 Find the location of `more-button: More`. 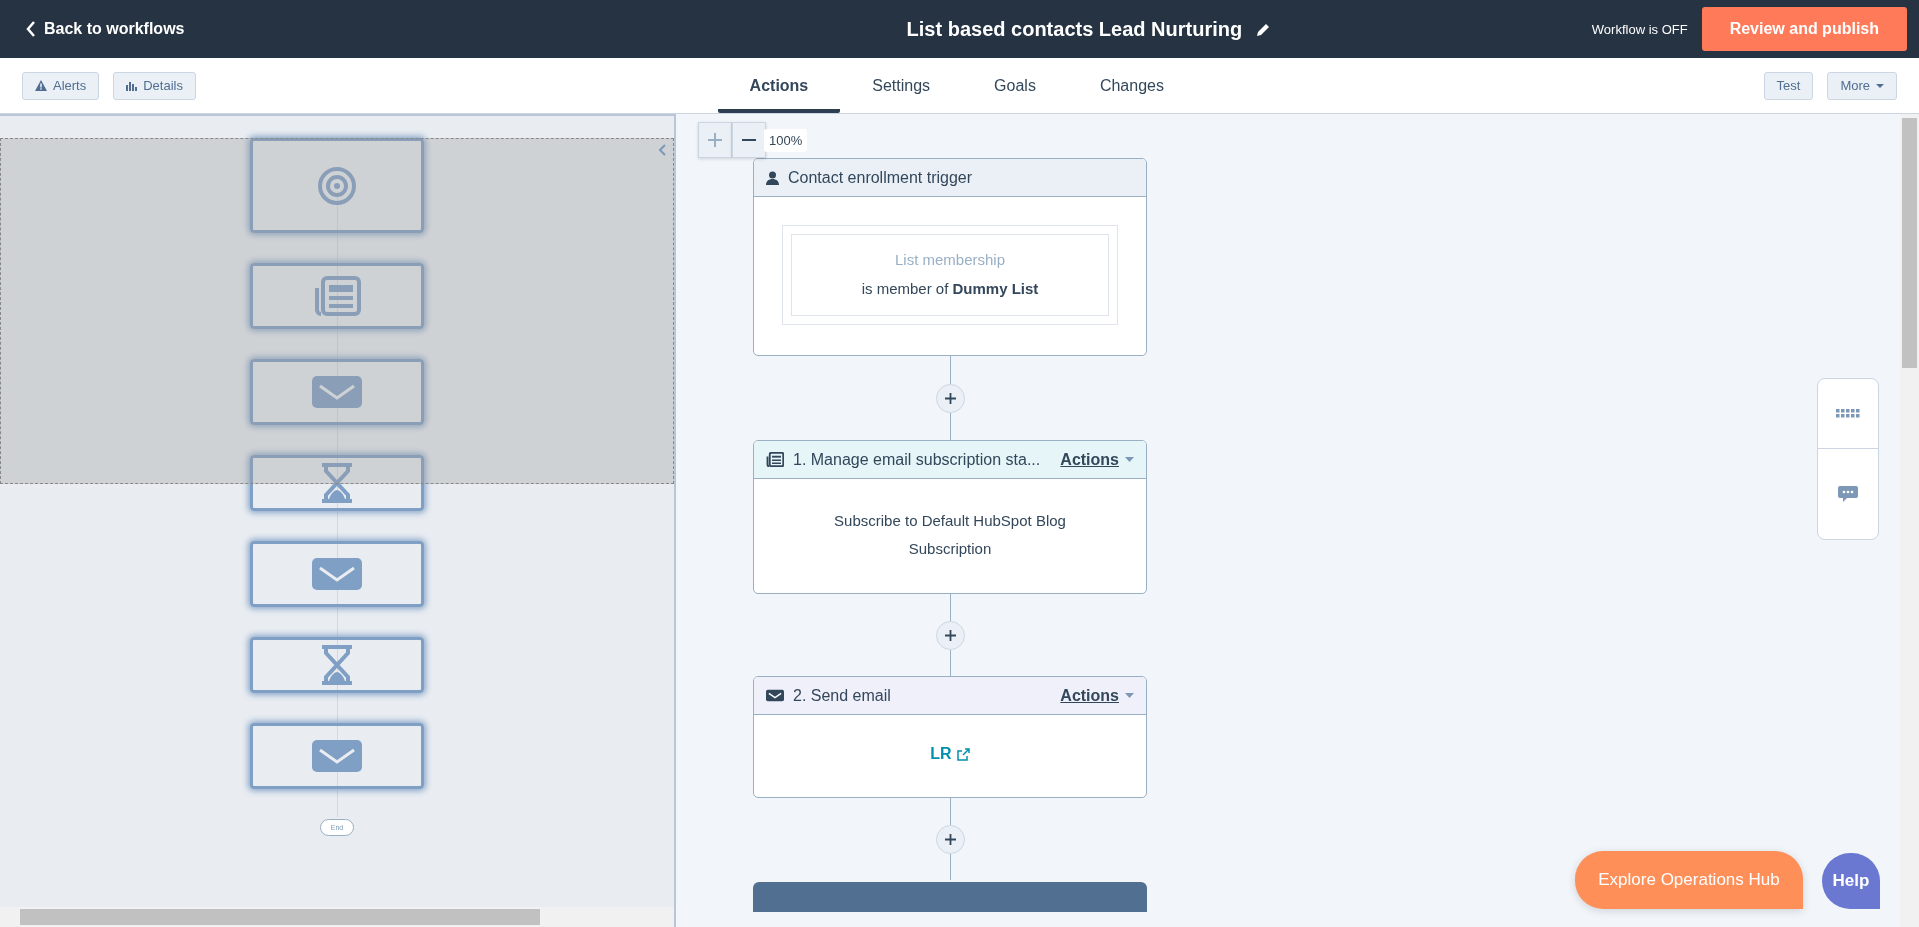

more-button: More is located at coordinates (1862, 85).